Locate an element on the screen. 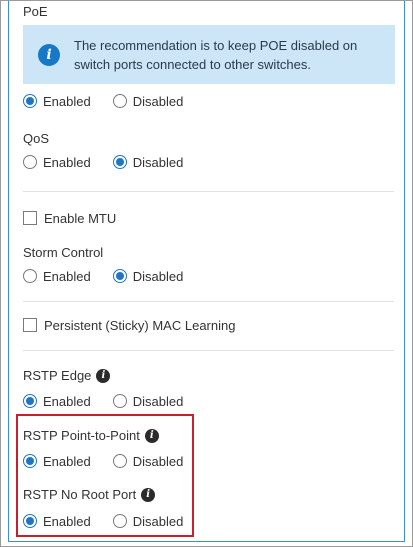 Image resolution: width=413 pixels, height=547 pixels. rstp-edge-label-row: RSTP Edge i is located at coordinates (67, 375).